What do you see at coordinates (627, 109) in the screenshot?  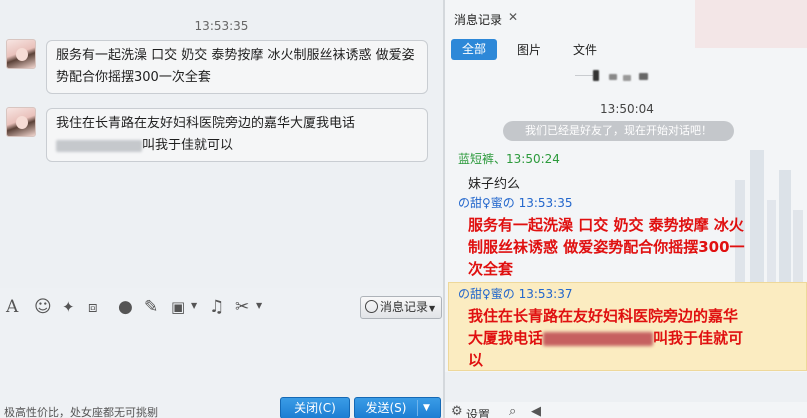 I see `history-timestamp: 13:50:04` at bounding box center [627, 109].